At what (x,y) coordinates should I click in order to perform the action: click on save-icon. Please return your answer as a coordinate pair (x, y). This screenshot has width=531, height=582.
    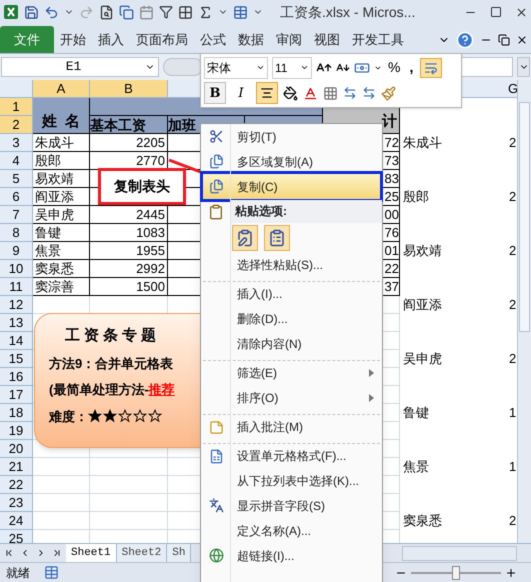
    Looking at the image, I should click on (31, 12).